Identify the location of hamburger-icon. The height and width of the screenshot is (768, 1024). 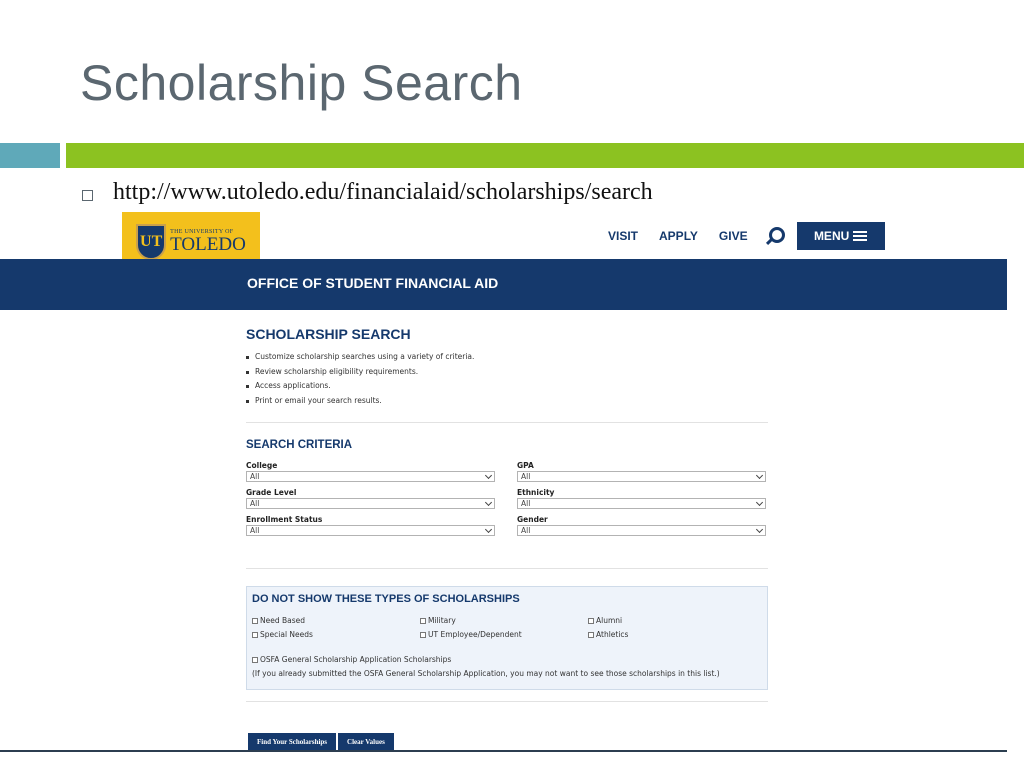
(860, 236).